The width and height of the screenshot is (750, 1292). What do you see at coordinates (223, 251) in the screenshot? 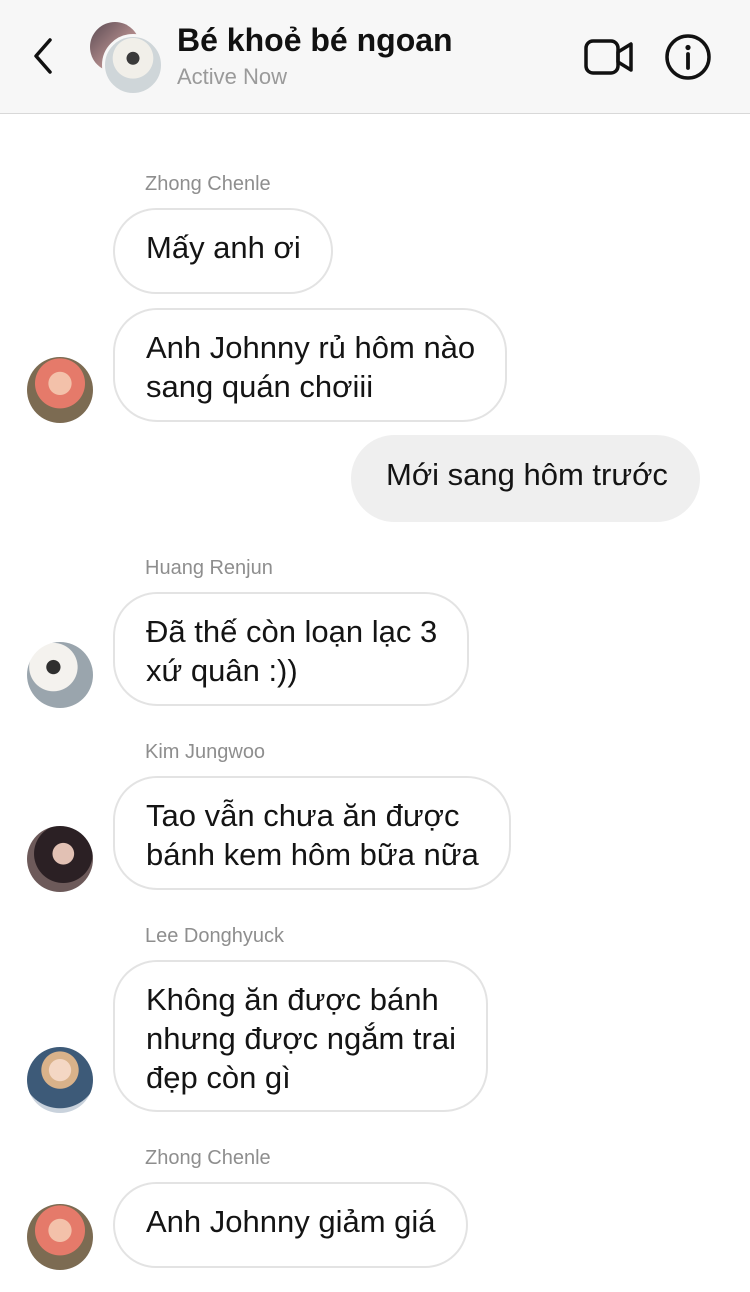
I see `message-bubble: Mấy anh ơi` at bounding box center [223, 251].